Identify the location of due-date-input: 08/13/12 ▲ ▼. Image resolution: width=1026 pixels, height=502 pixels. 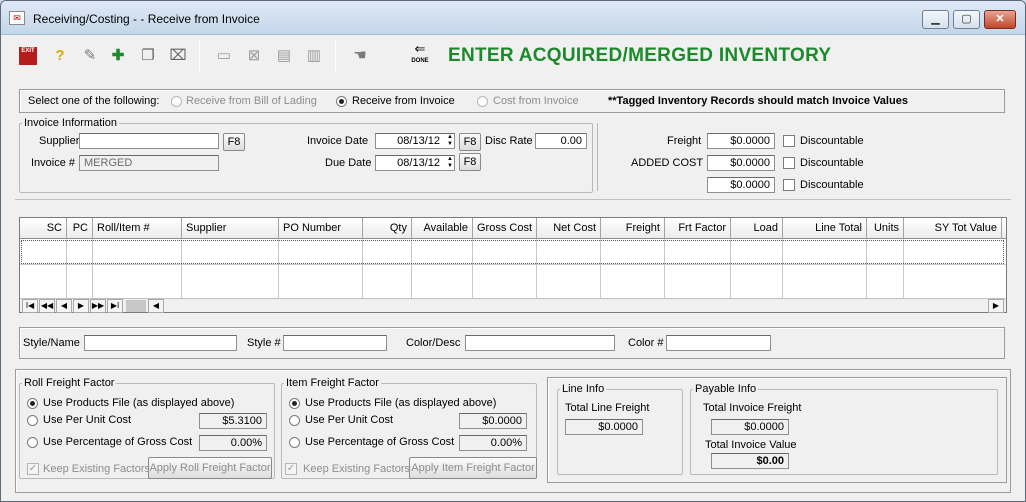
(415, 163).